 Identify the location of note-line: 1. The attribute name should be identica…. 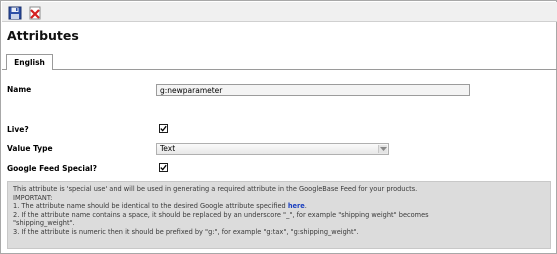
(279, 206).